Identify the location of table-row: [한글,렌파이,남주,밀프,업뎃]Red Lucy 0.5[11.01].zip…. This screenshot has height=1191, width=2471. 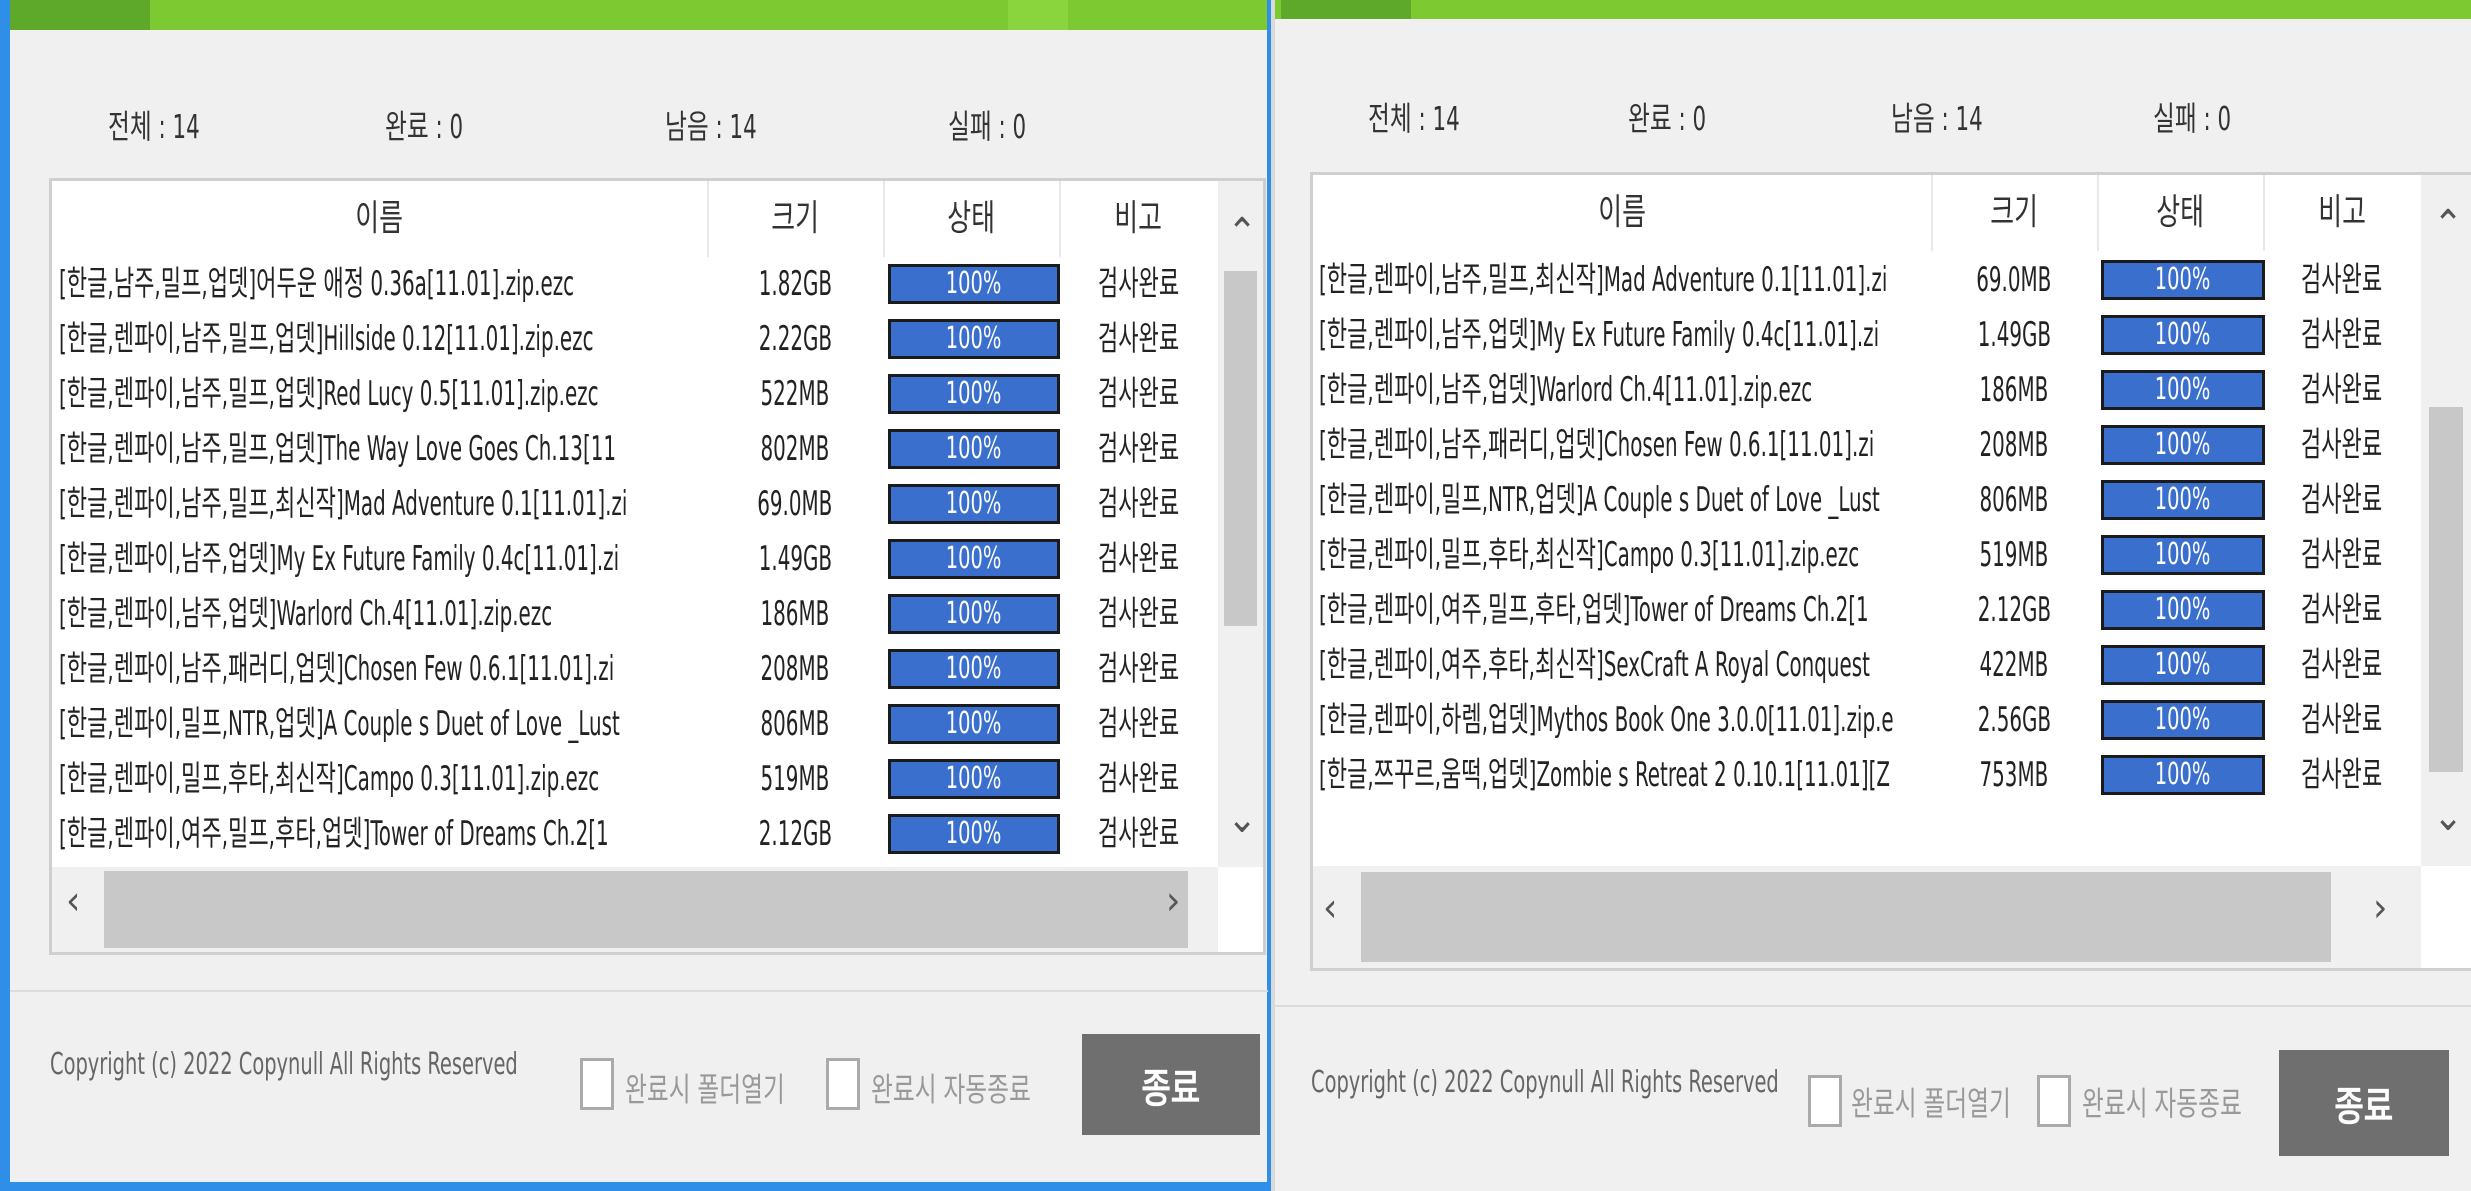
(635, 394).